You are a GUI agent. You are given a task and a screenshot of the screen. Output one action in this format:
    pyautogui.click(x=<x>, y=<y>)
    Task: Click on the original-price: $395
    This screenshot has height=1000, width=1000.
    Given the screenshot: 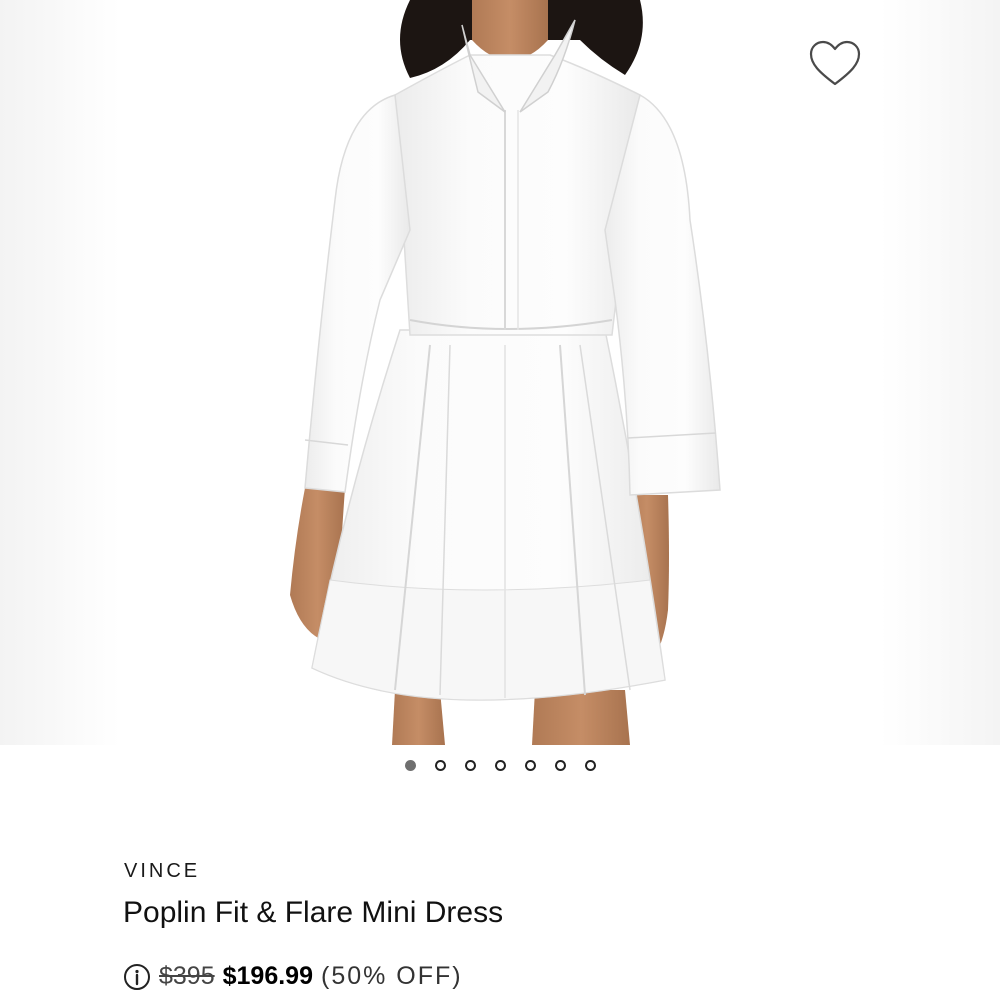 What is the action you would take?
    pyautogui.click(x=187, y=976)
    